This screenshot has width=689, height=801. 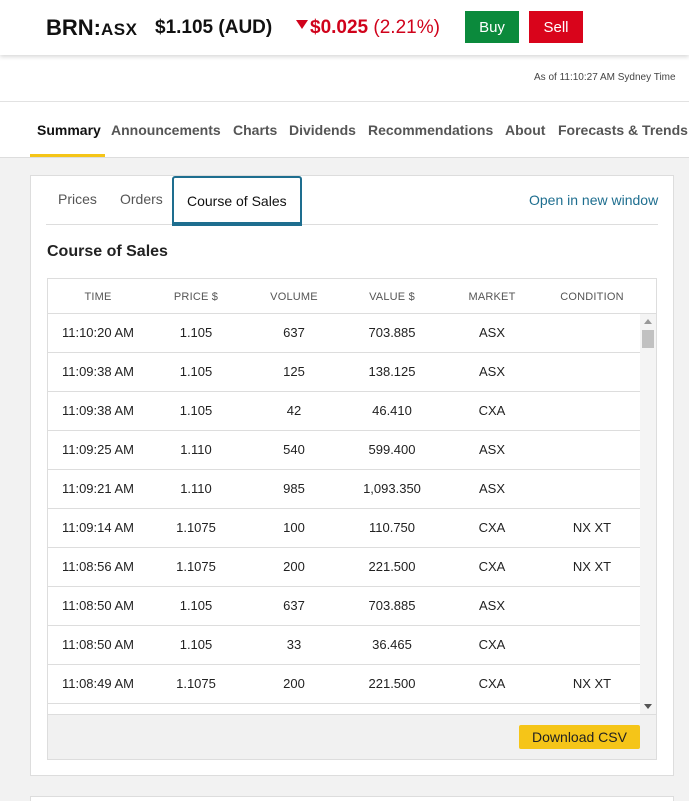 What do you see at coordinates (92, 27) in the screenshot?
I see `ticker-symbol: BRN:ASX` at bounding box center [92, 27].